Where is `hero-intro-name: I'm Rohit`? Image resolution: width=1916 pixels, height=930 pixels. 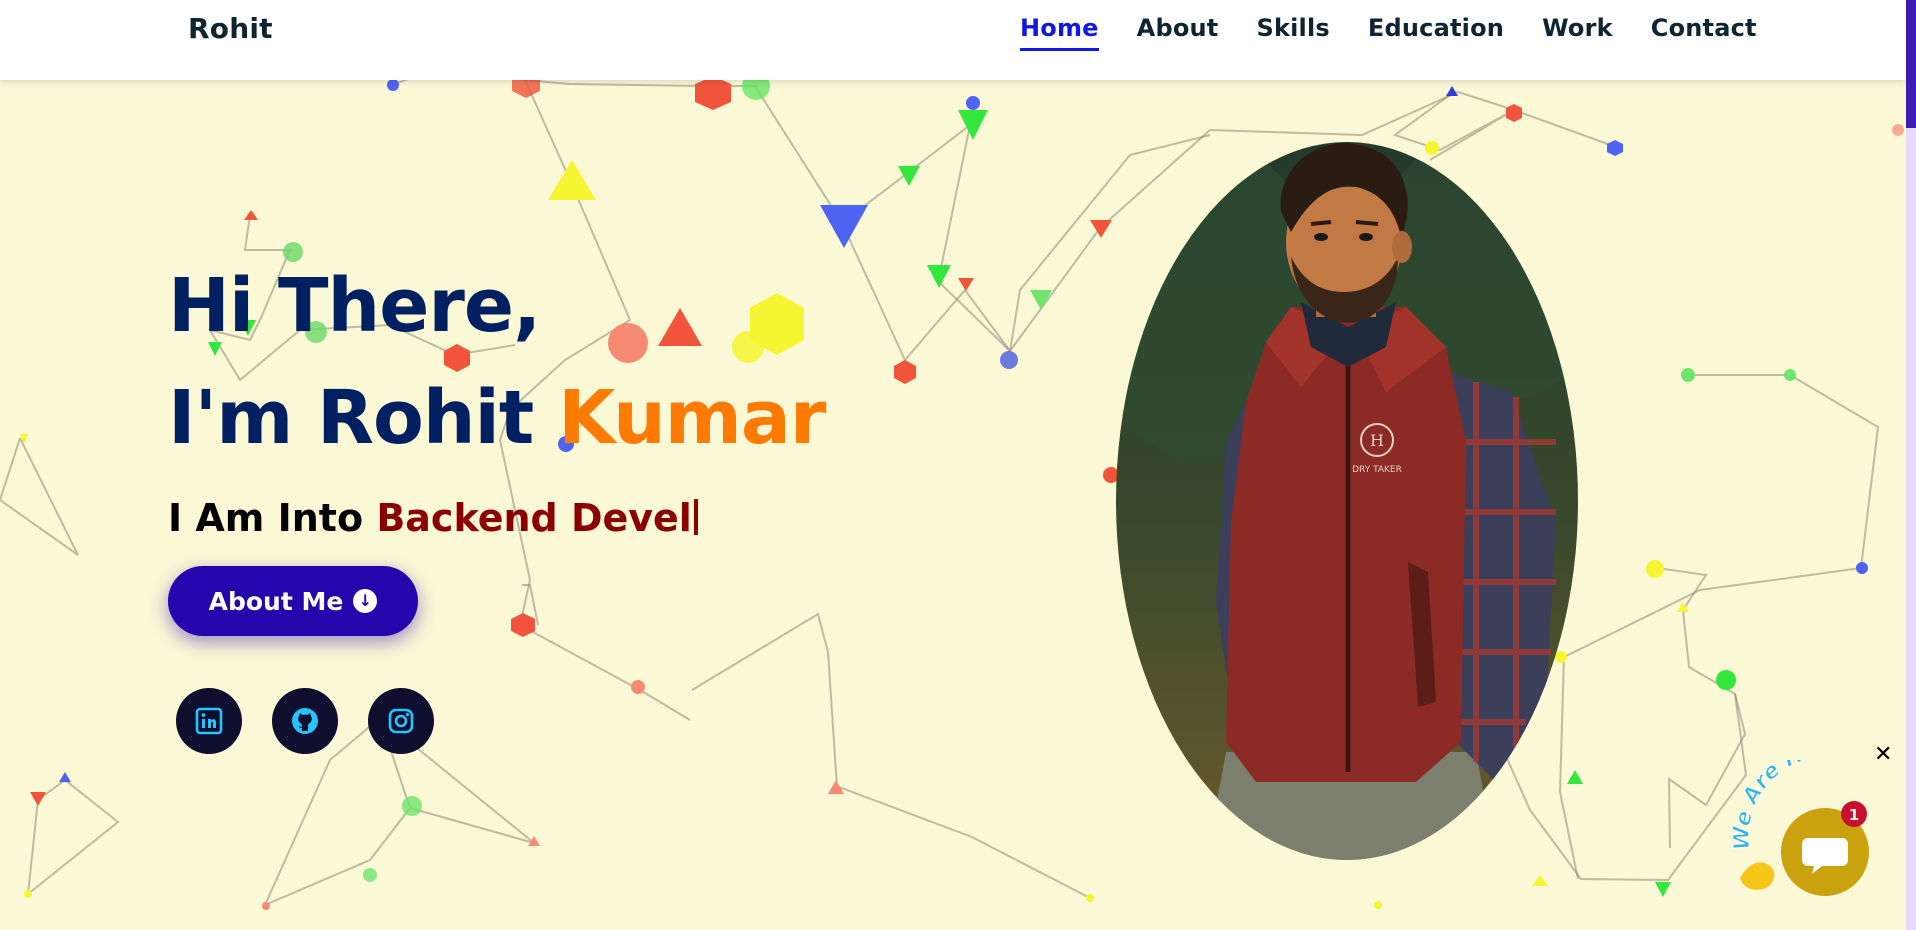
hero-intro-name: I'm Rohit is located at coordinates (351, 418).